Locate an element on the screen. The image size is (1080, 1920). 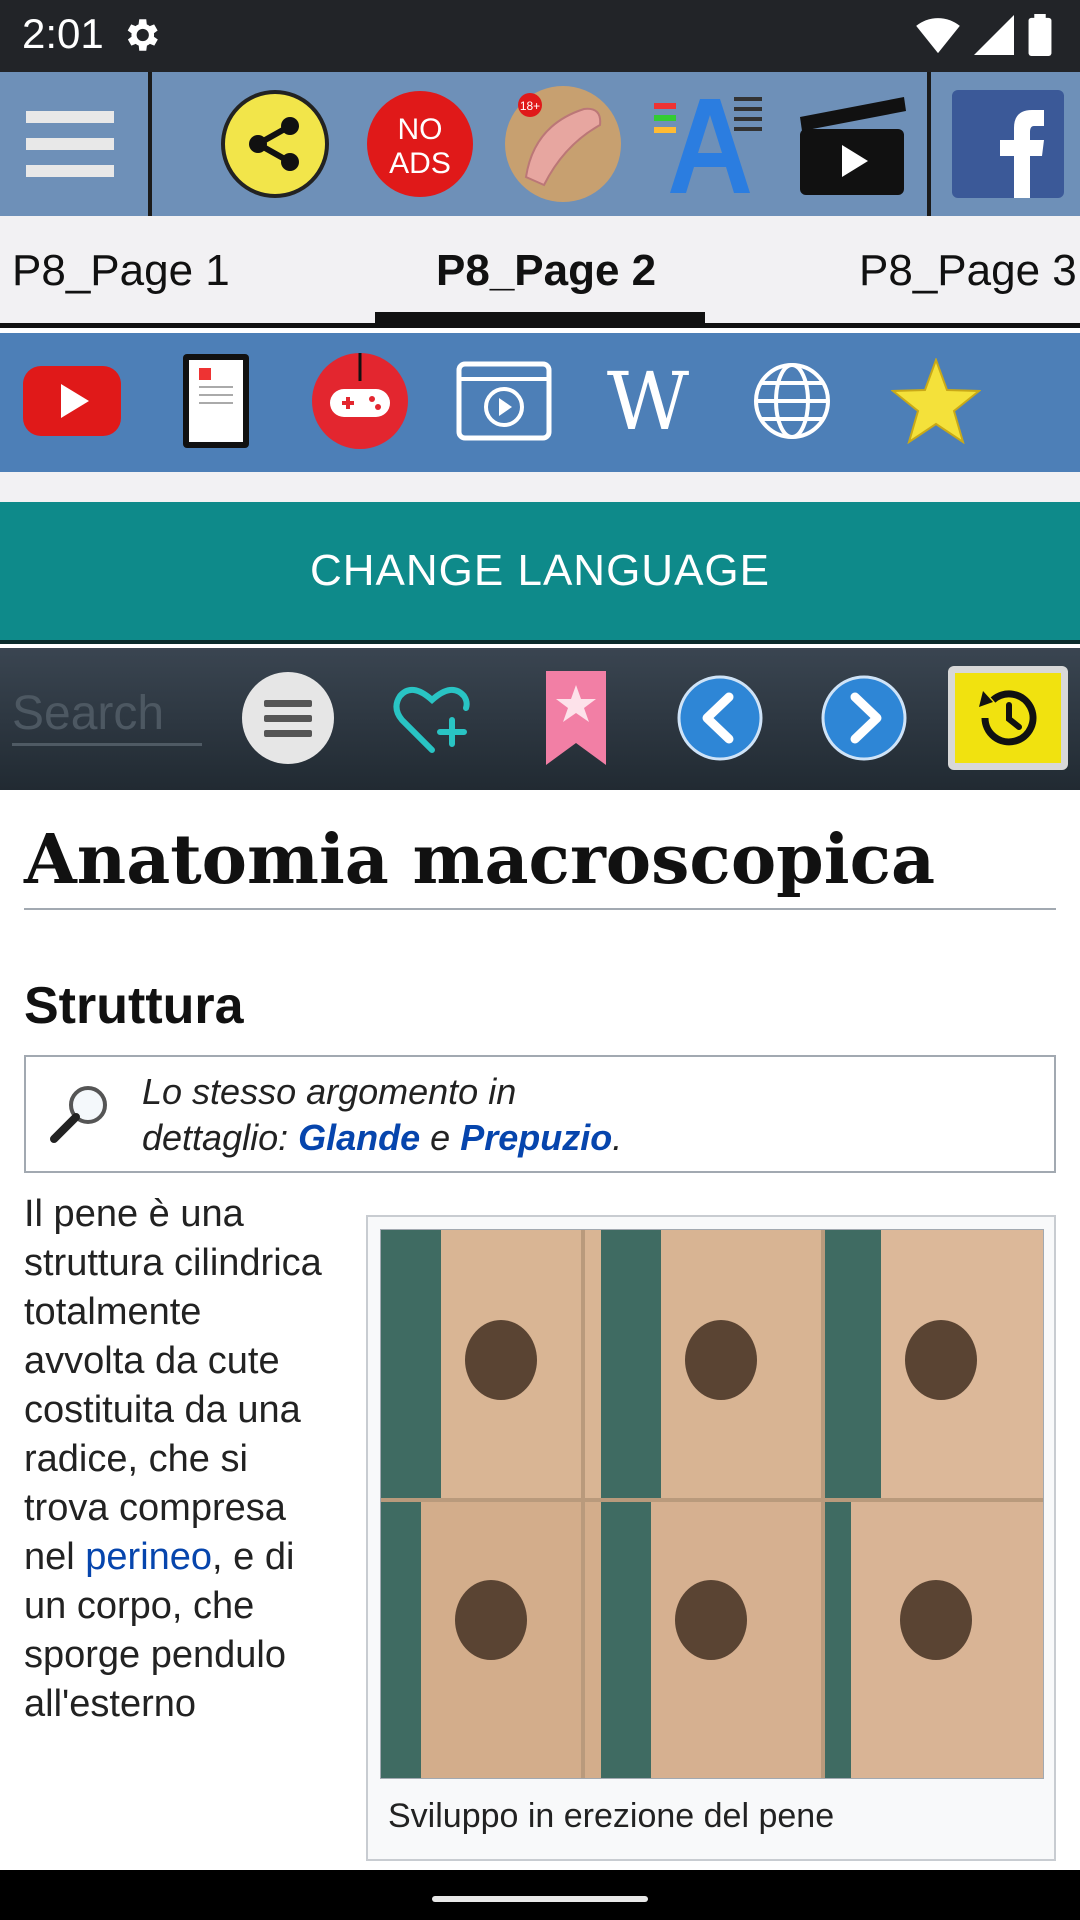
wikipedia-icon: W is located at coordinates (648, 401).